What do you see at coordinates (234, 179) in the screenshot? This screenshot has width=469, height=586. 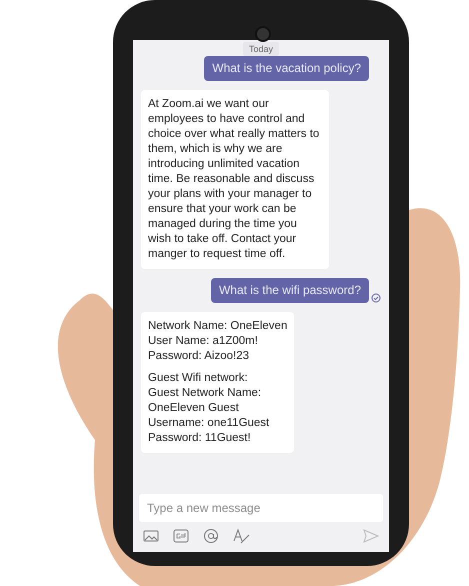 I see `message-text: At Zoom.ai we want our employees to have control and choice over what really matters to them, which is why we are introducing unlimited vacation time. Be reasonable and discuss your plans with your manager to ensure that your work can be managed during the time you wish to take off. Contact your manger to request time off.` at bounding box center [234, 179].